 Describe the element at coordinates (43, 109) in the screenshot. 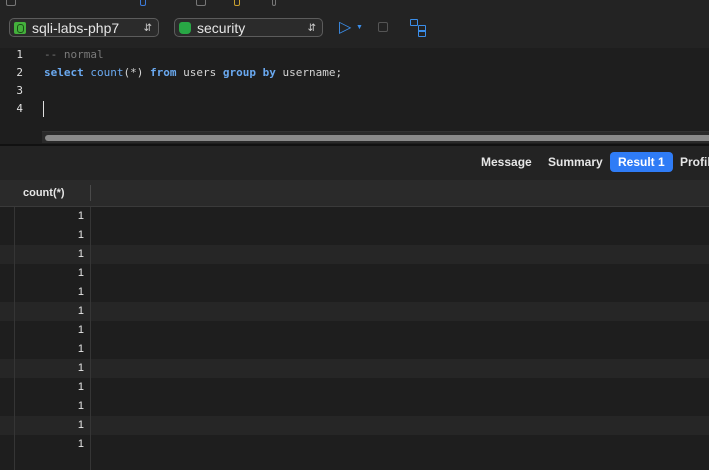

I see `text-caret` at that location.